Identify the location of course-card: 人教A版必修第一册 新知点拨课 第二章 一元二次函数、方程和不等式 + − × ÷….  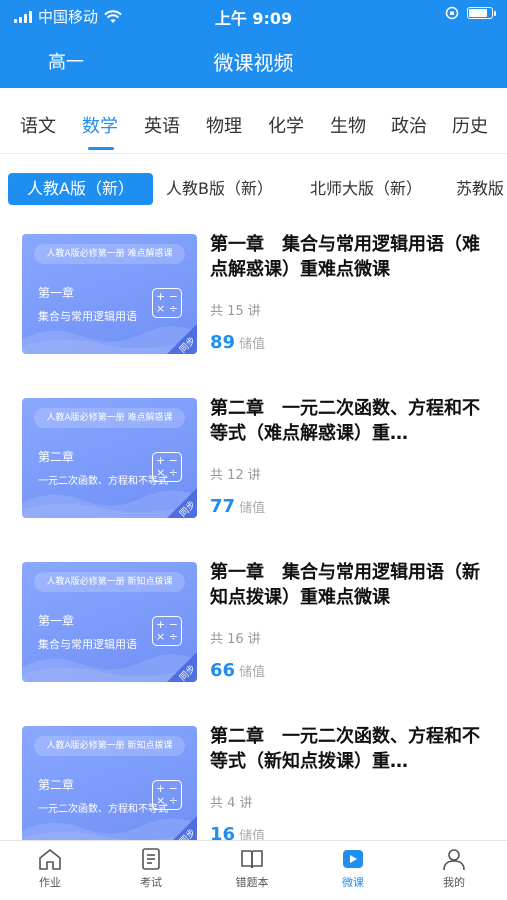
(253, 776).